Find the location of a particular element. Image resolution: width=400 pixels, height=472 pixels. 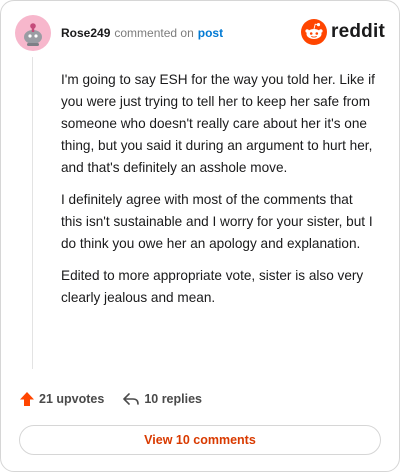

reply-arrow-icon is located at coordinates (131, 399).